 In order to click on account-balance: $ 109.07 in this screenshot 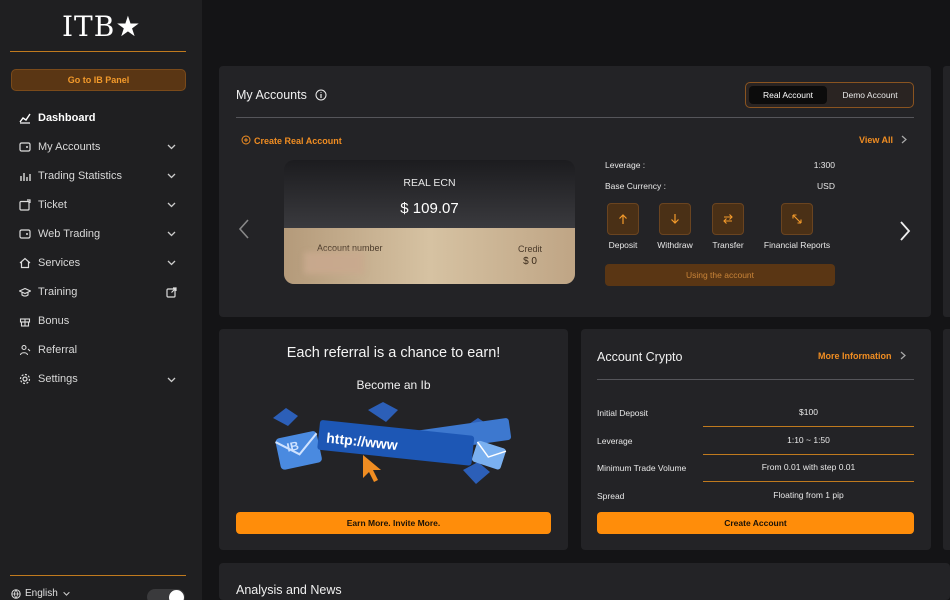, I will do `click(429, 208)`.